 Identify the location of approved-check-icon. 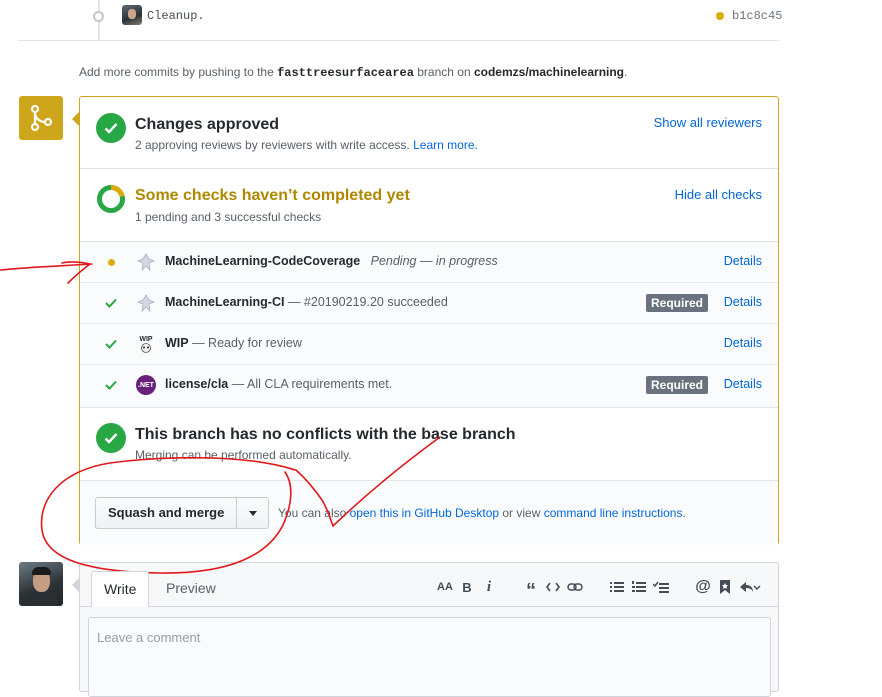
(111, 128).